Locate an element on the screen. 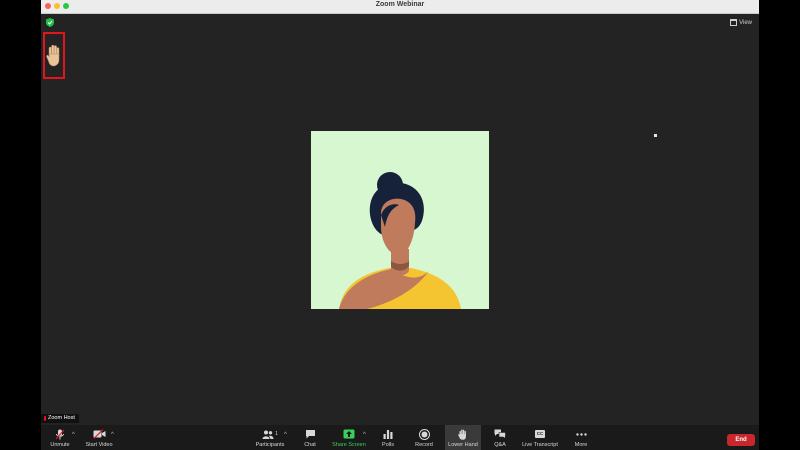  more-label: More is located at coordinates (581, 445).